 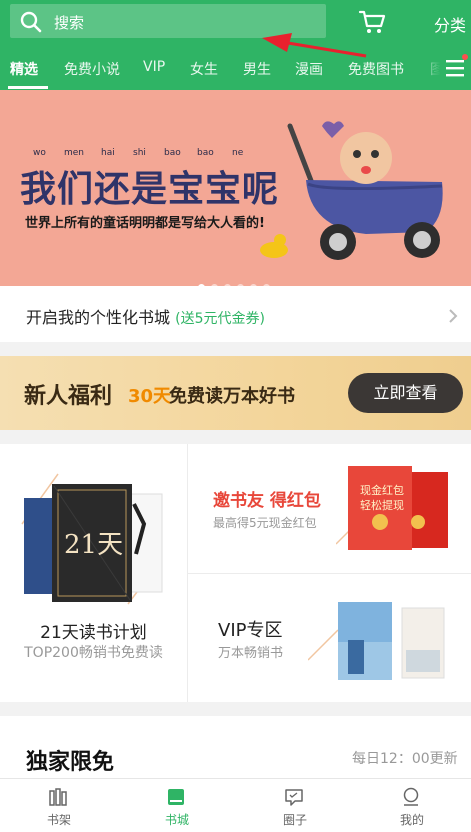 What do you see at coordinates (176, 797) in the screenshot?
I see `bookstore-icon` at bounding box center [176, 797].